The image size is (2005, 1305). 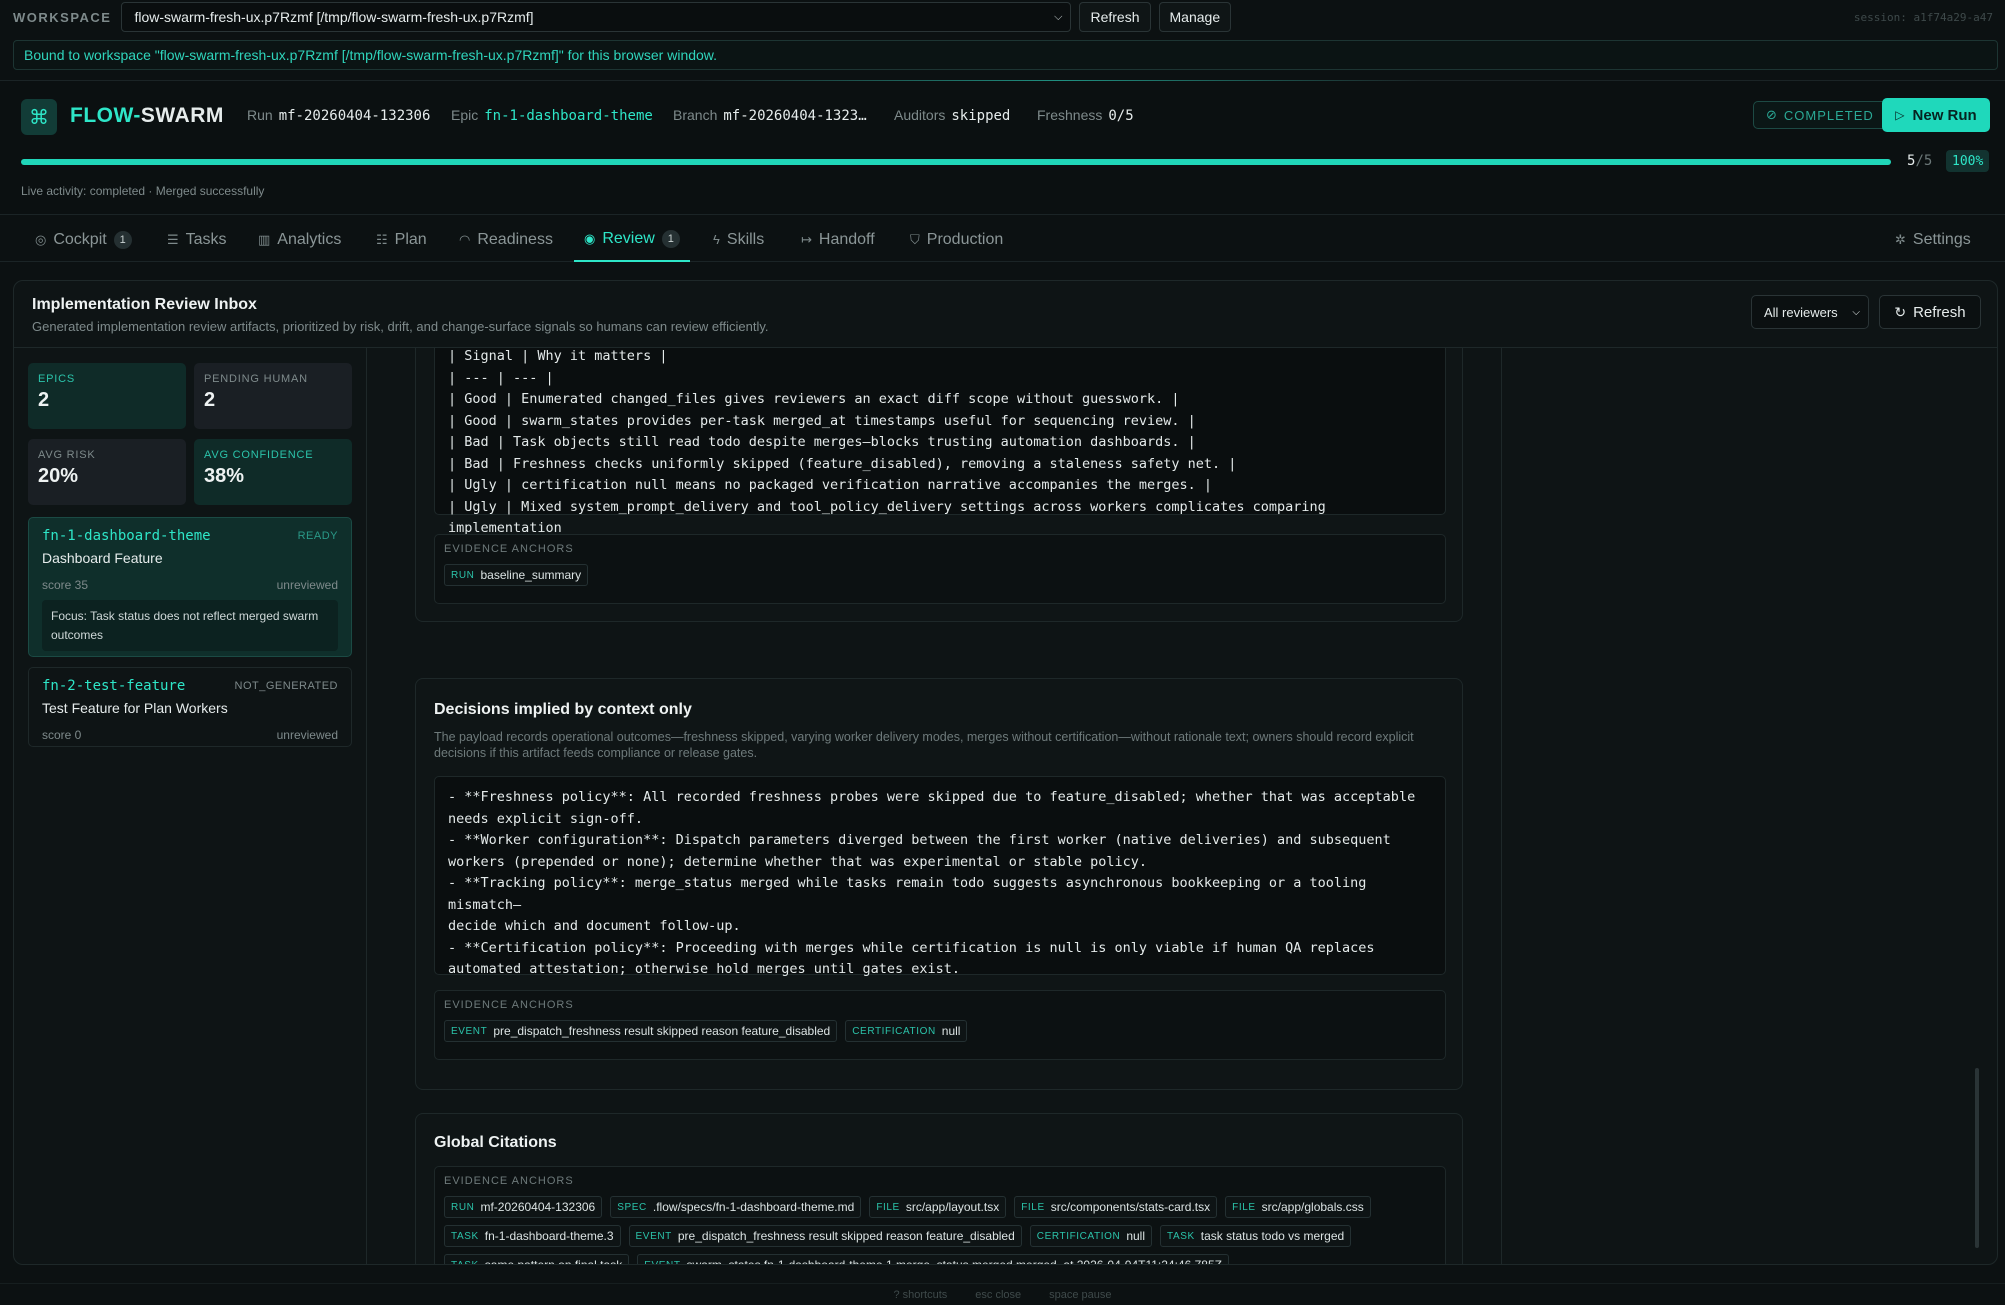 What do you see at coordinates (39, 117) in the screenshot?
I see `swarm-logo-icon: ⌘` at bounding box center [39, 117].